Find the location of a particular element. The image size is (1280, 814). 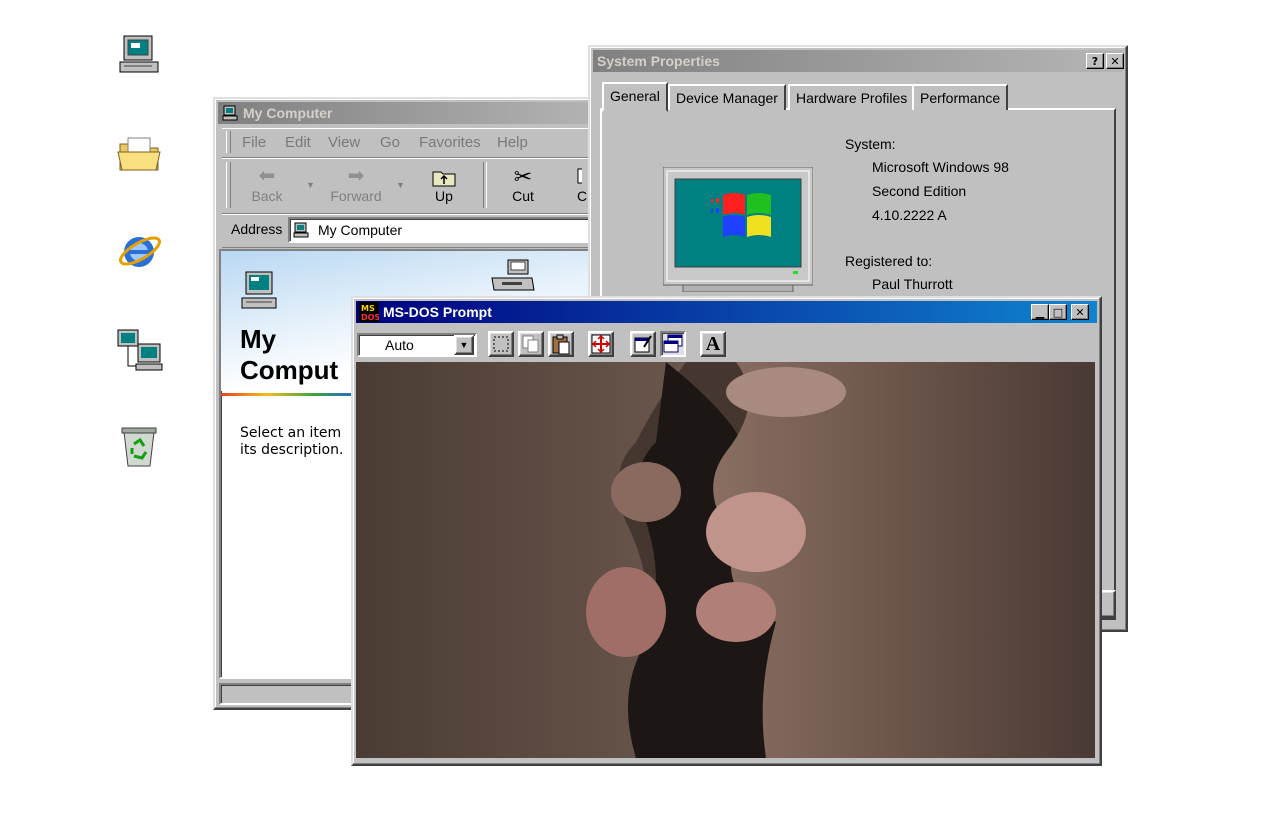

menu-favorites: Favorites is located at coordinates (450, 142).